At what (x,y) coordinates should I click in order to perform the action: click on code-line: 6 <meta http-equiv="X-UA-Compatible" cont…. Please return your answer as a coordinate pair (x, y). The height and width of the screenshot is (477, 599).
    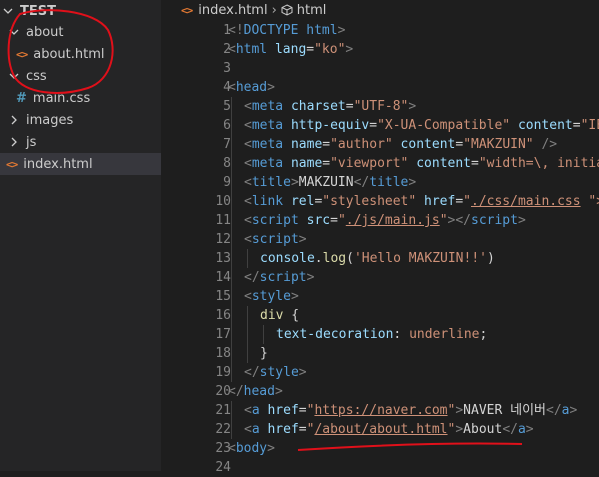
    Looking at the image, I should click on (380, 125).